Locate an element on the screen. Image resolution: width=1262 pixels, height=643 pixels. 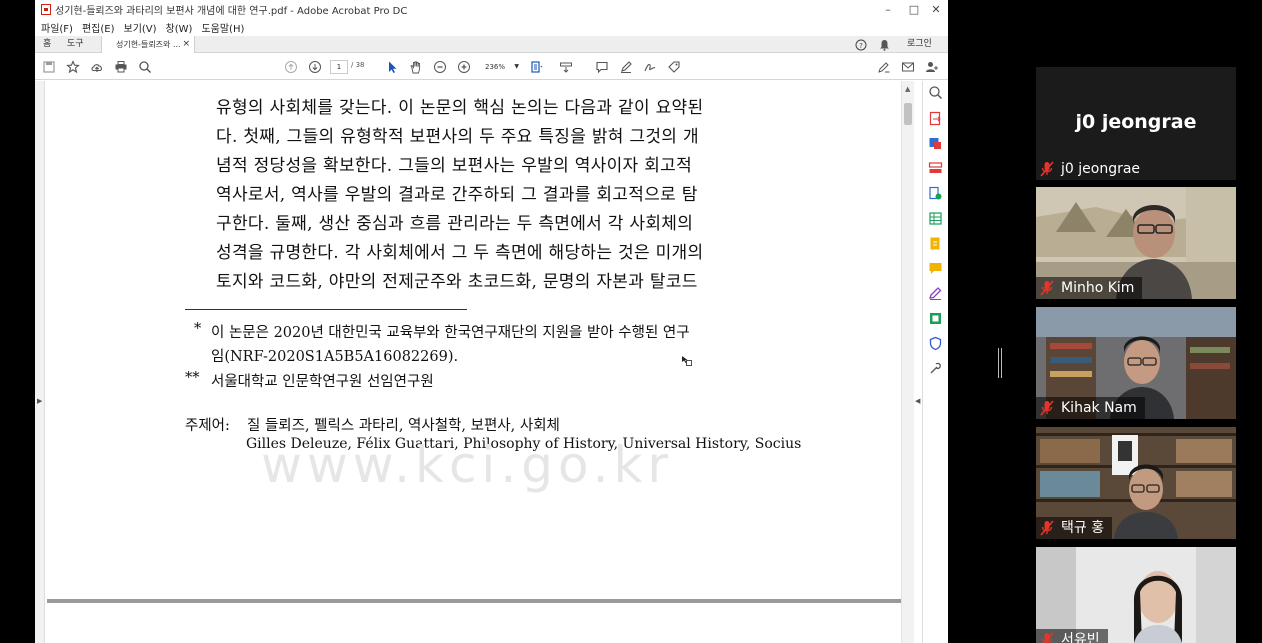
save-icon is located at coordinates (49, 67).